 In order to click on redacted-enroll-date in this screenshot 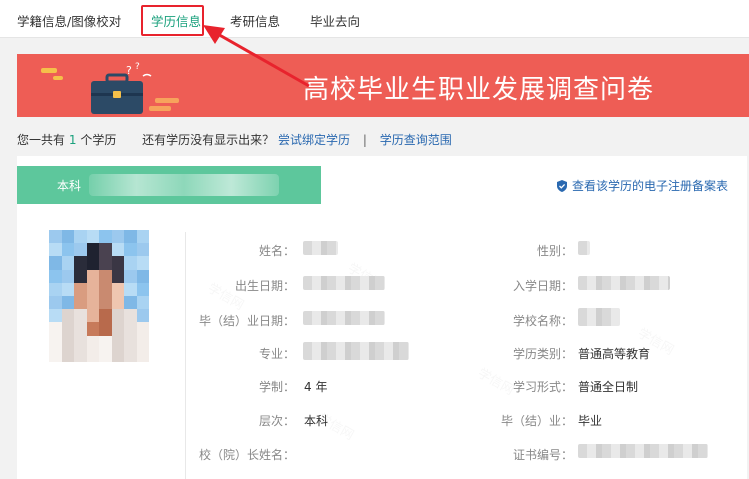, I will do `click(624, 283)`.